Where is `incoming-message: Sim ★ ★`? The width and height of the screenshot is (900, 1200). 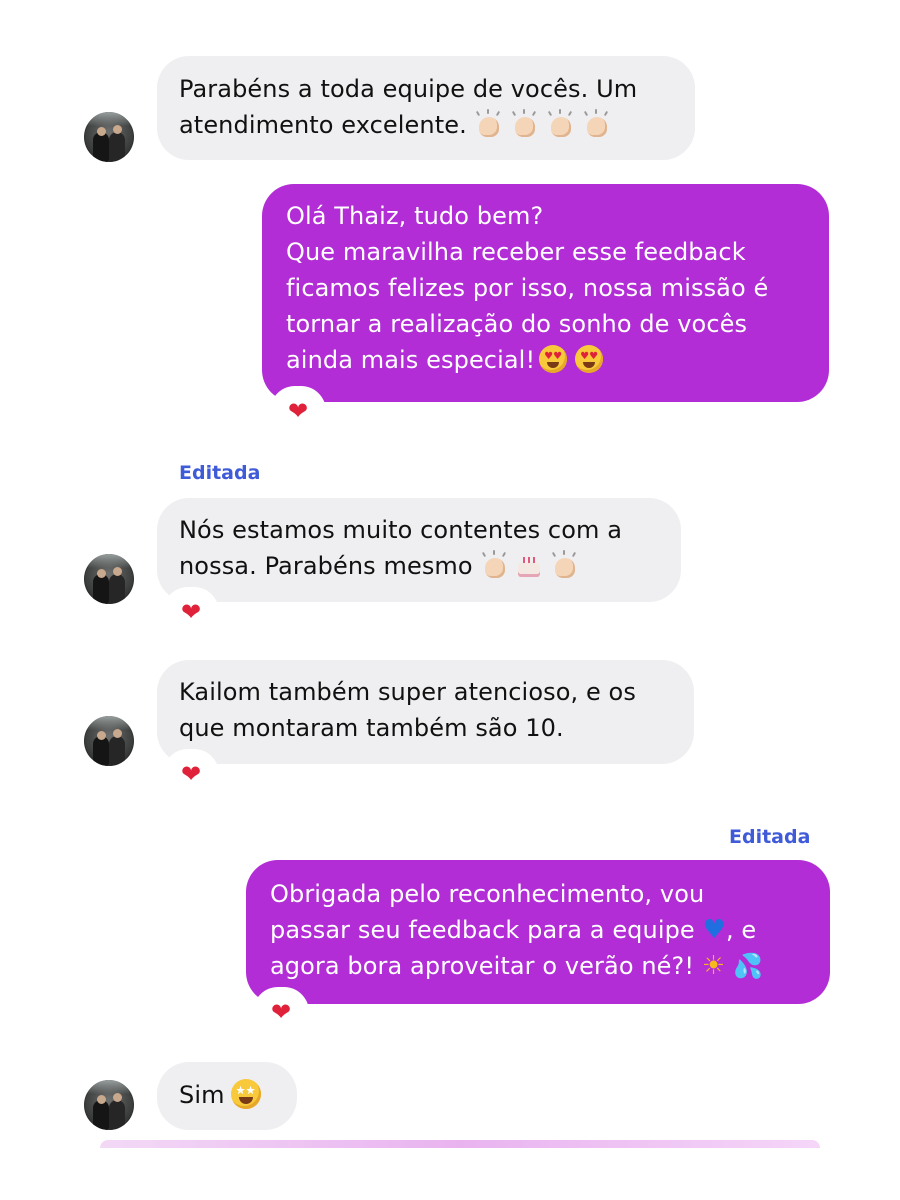 incoming-message: Sim ★ ★ is located at coordinates (227, 1096).